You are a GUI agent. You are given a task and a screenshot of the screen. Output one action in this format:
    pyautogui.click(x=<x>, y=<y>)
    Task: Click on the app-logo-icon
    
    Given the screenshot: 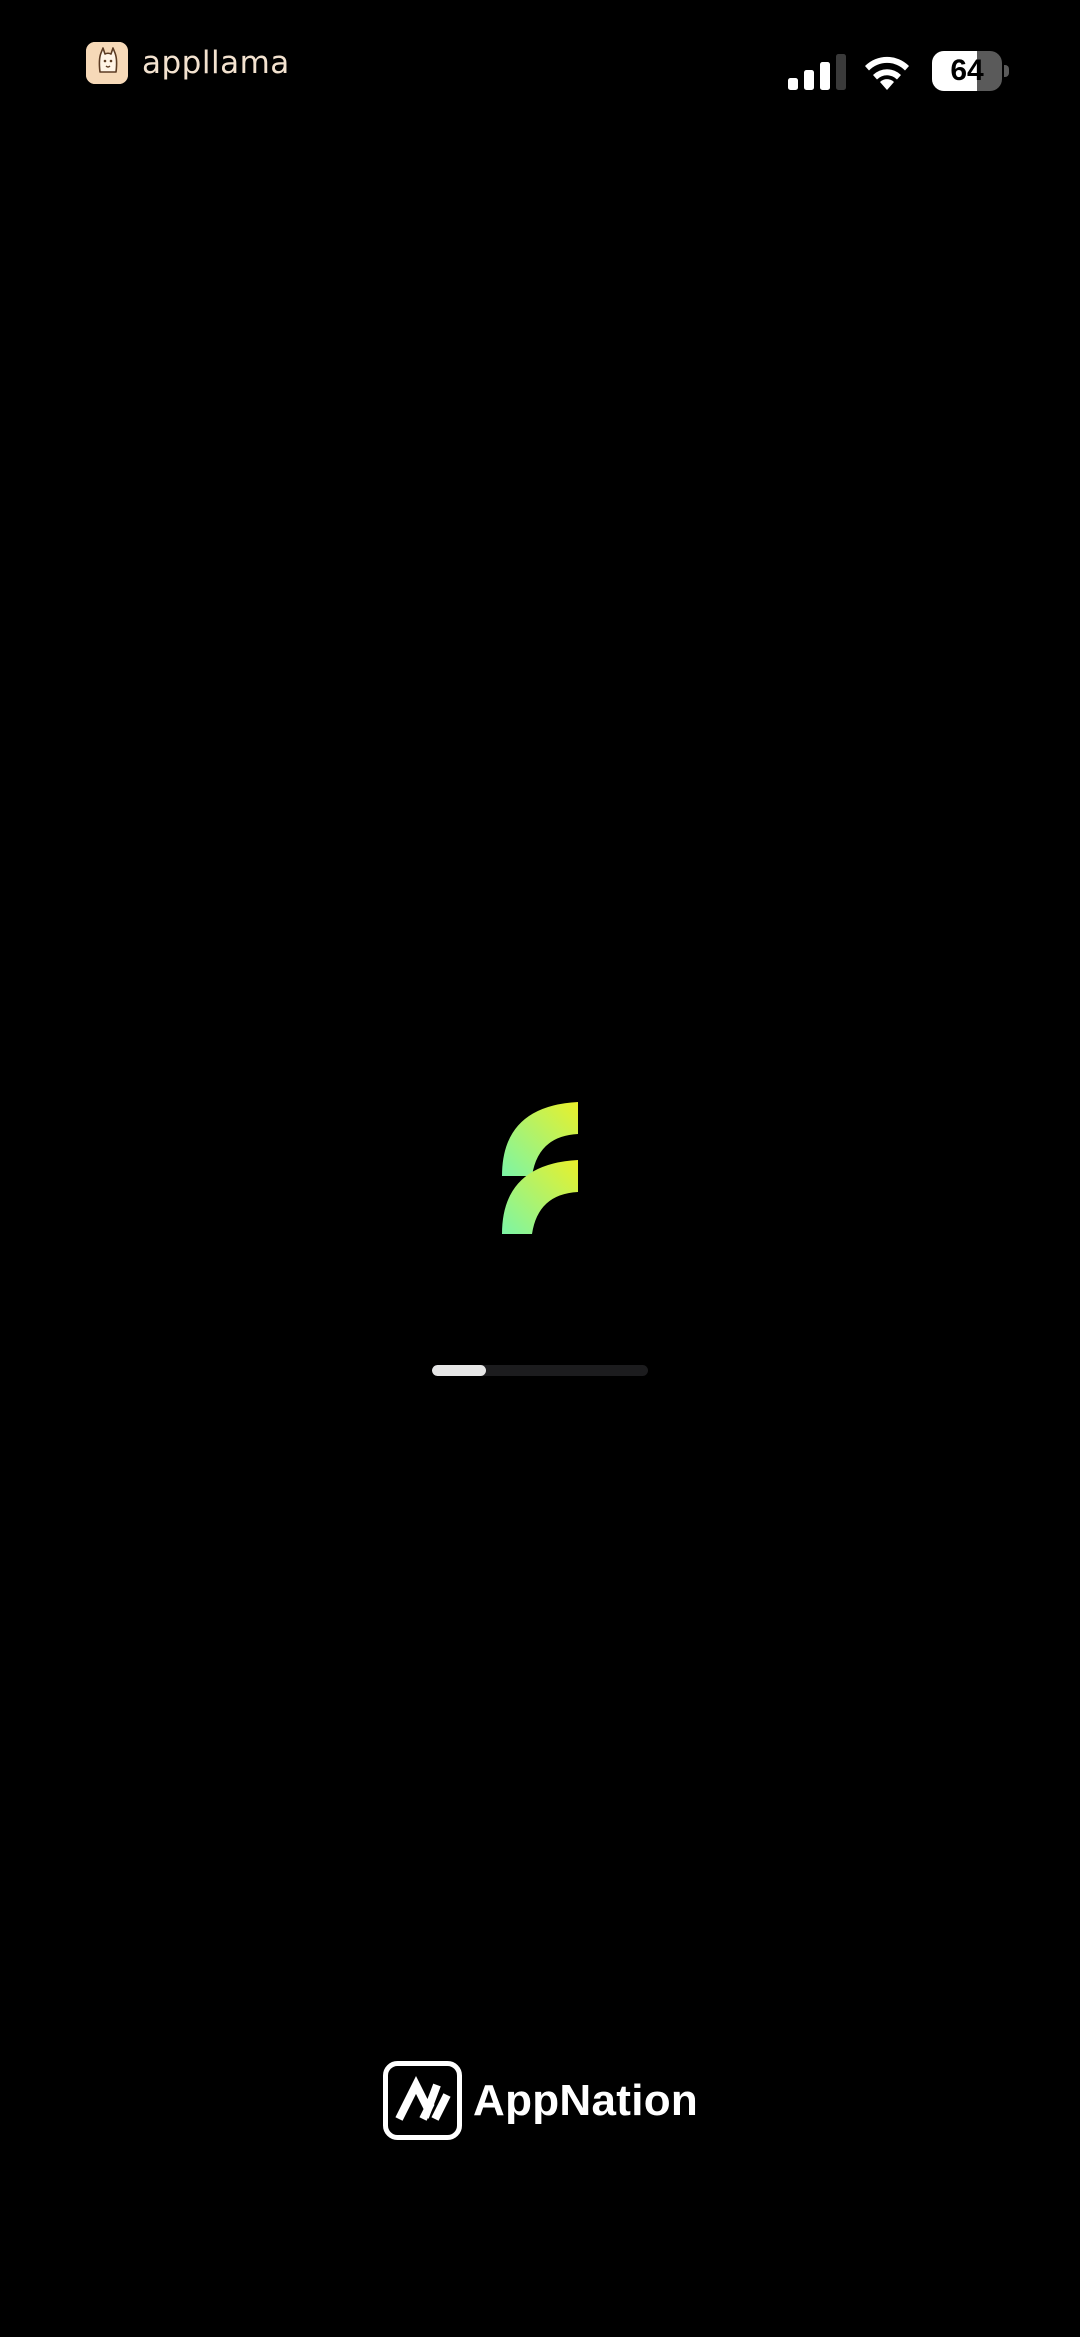 What is the action you would take?
    pyautogui.click(x=540, y=1168)
    